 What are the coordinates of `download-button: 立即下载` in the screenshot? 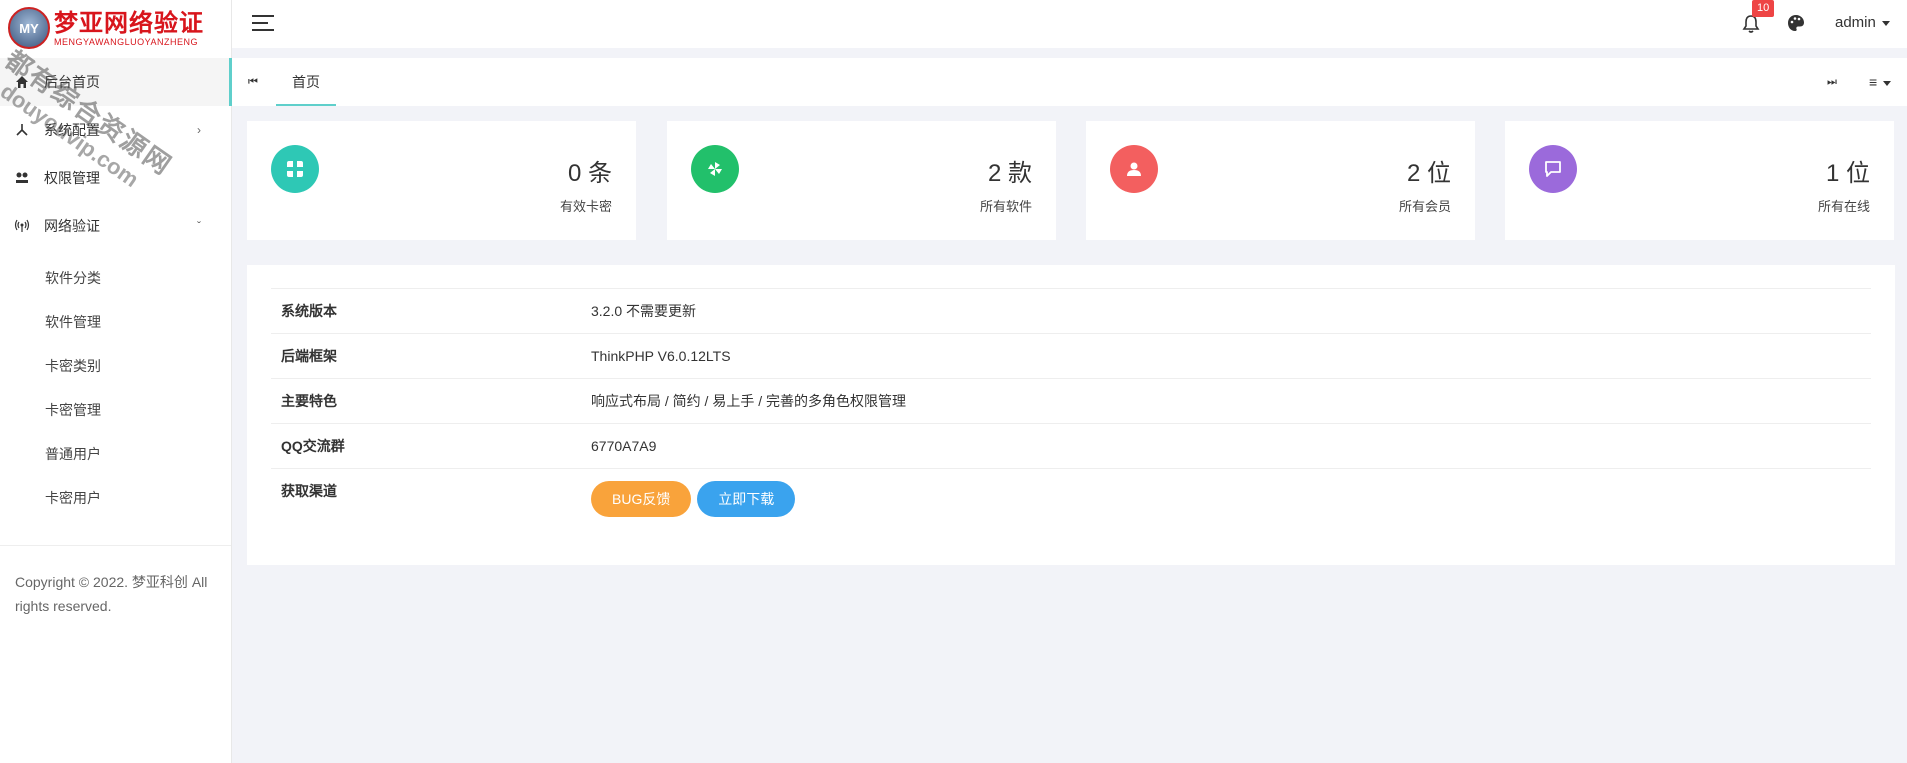 It's located at (746, 499).